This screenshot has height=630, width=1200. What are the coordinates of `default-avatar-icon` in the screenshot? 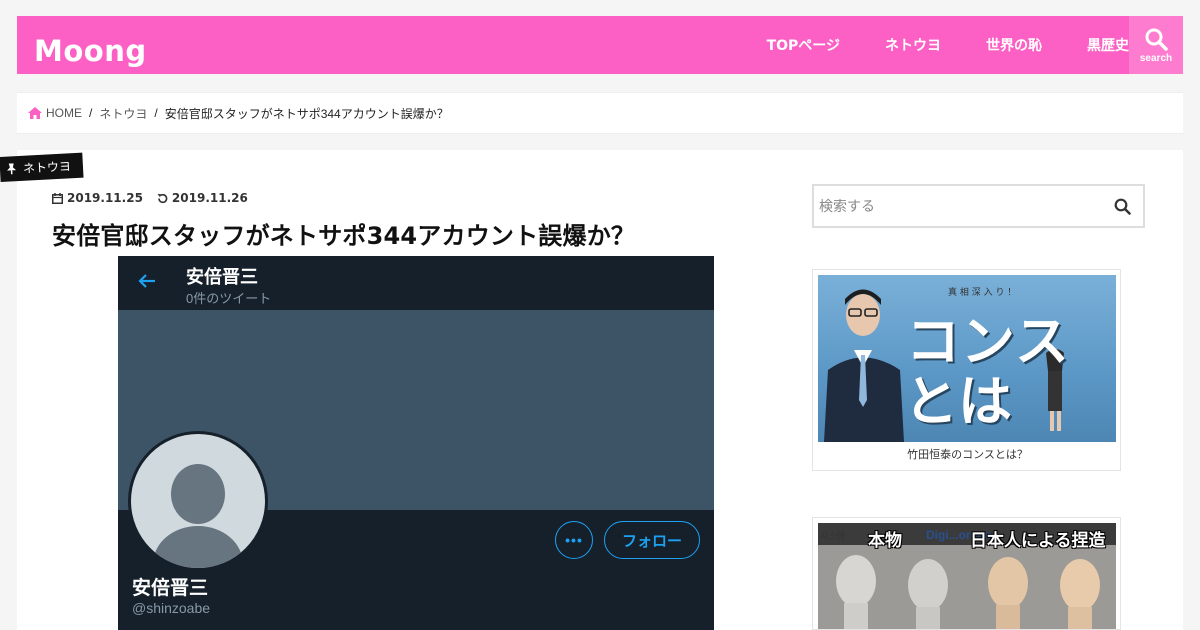 It's located at (198, 516).